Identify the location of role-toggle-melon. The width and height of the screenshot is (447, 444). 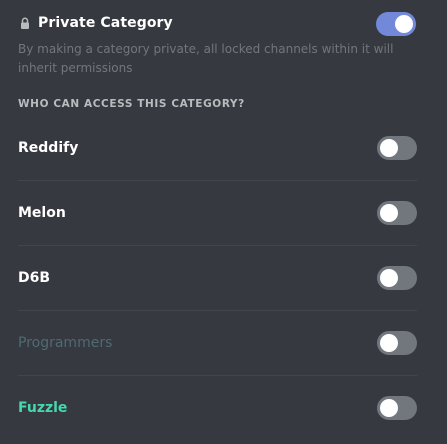
(397, 213).